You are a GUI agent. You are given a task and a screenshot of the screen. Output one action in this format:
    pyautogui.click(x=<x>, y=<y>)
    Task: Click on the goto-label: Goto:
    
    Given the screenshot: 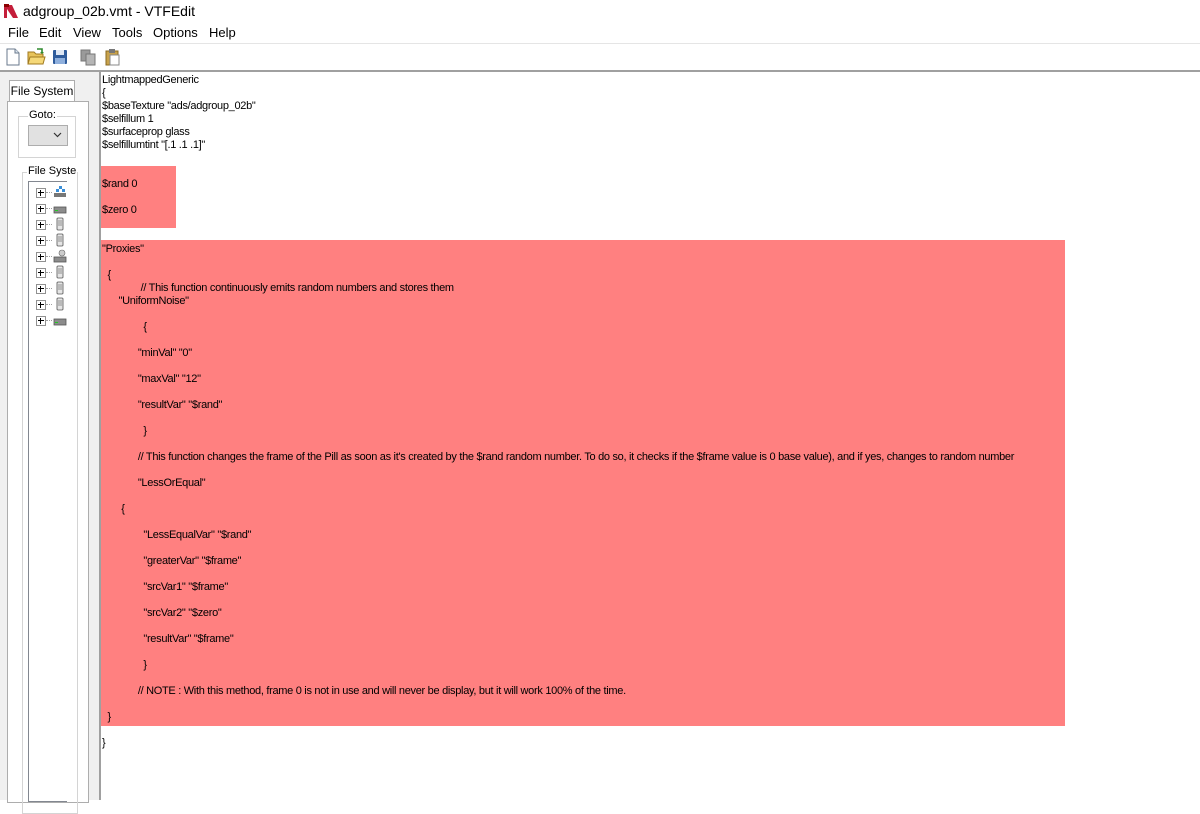 What is the action you would take?
    pyautogui.click(x=42, y=115)
    